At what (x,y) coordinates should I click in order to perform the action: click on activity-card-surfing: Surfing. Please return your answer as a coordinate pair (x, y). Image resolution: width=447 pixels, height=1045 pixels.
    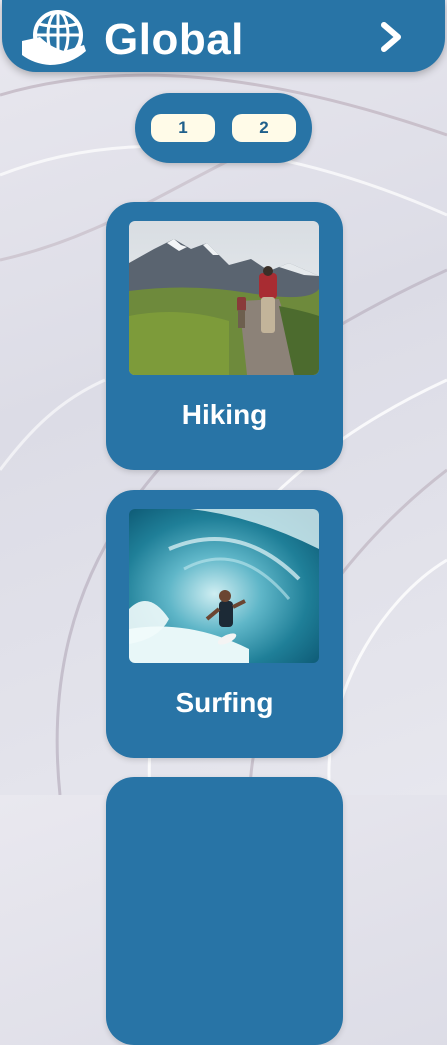
    Looking at the image, I should click on (224, 624).